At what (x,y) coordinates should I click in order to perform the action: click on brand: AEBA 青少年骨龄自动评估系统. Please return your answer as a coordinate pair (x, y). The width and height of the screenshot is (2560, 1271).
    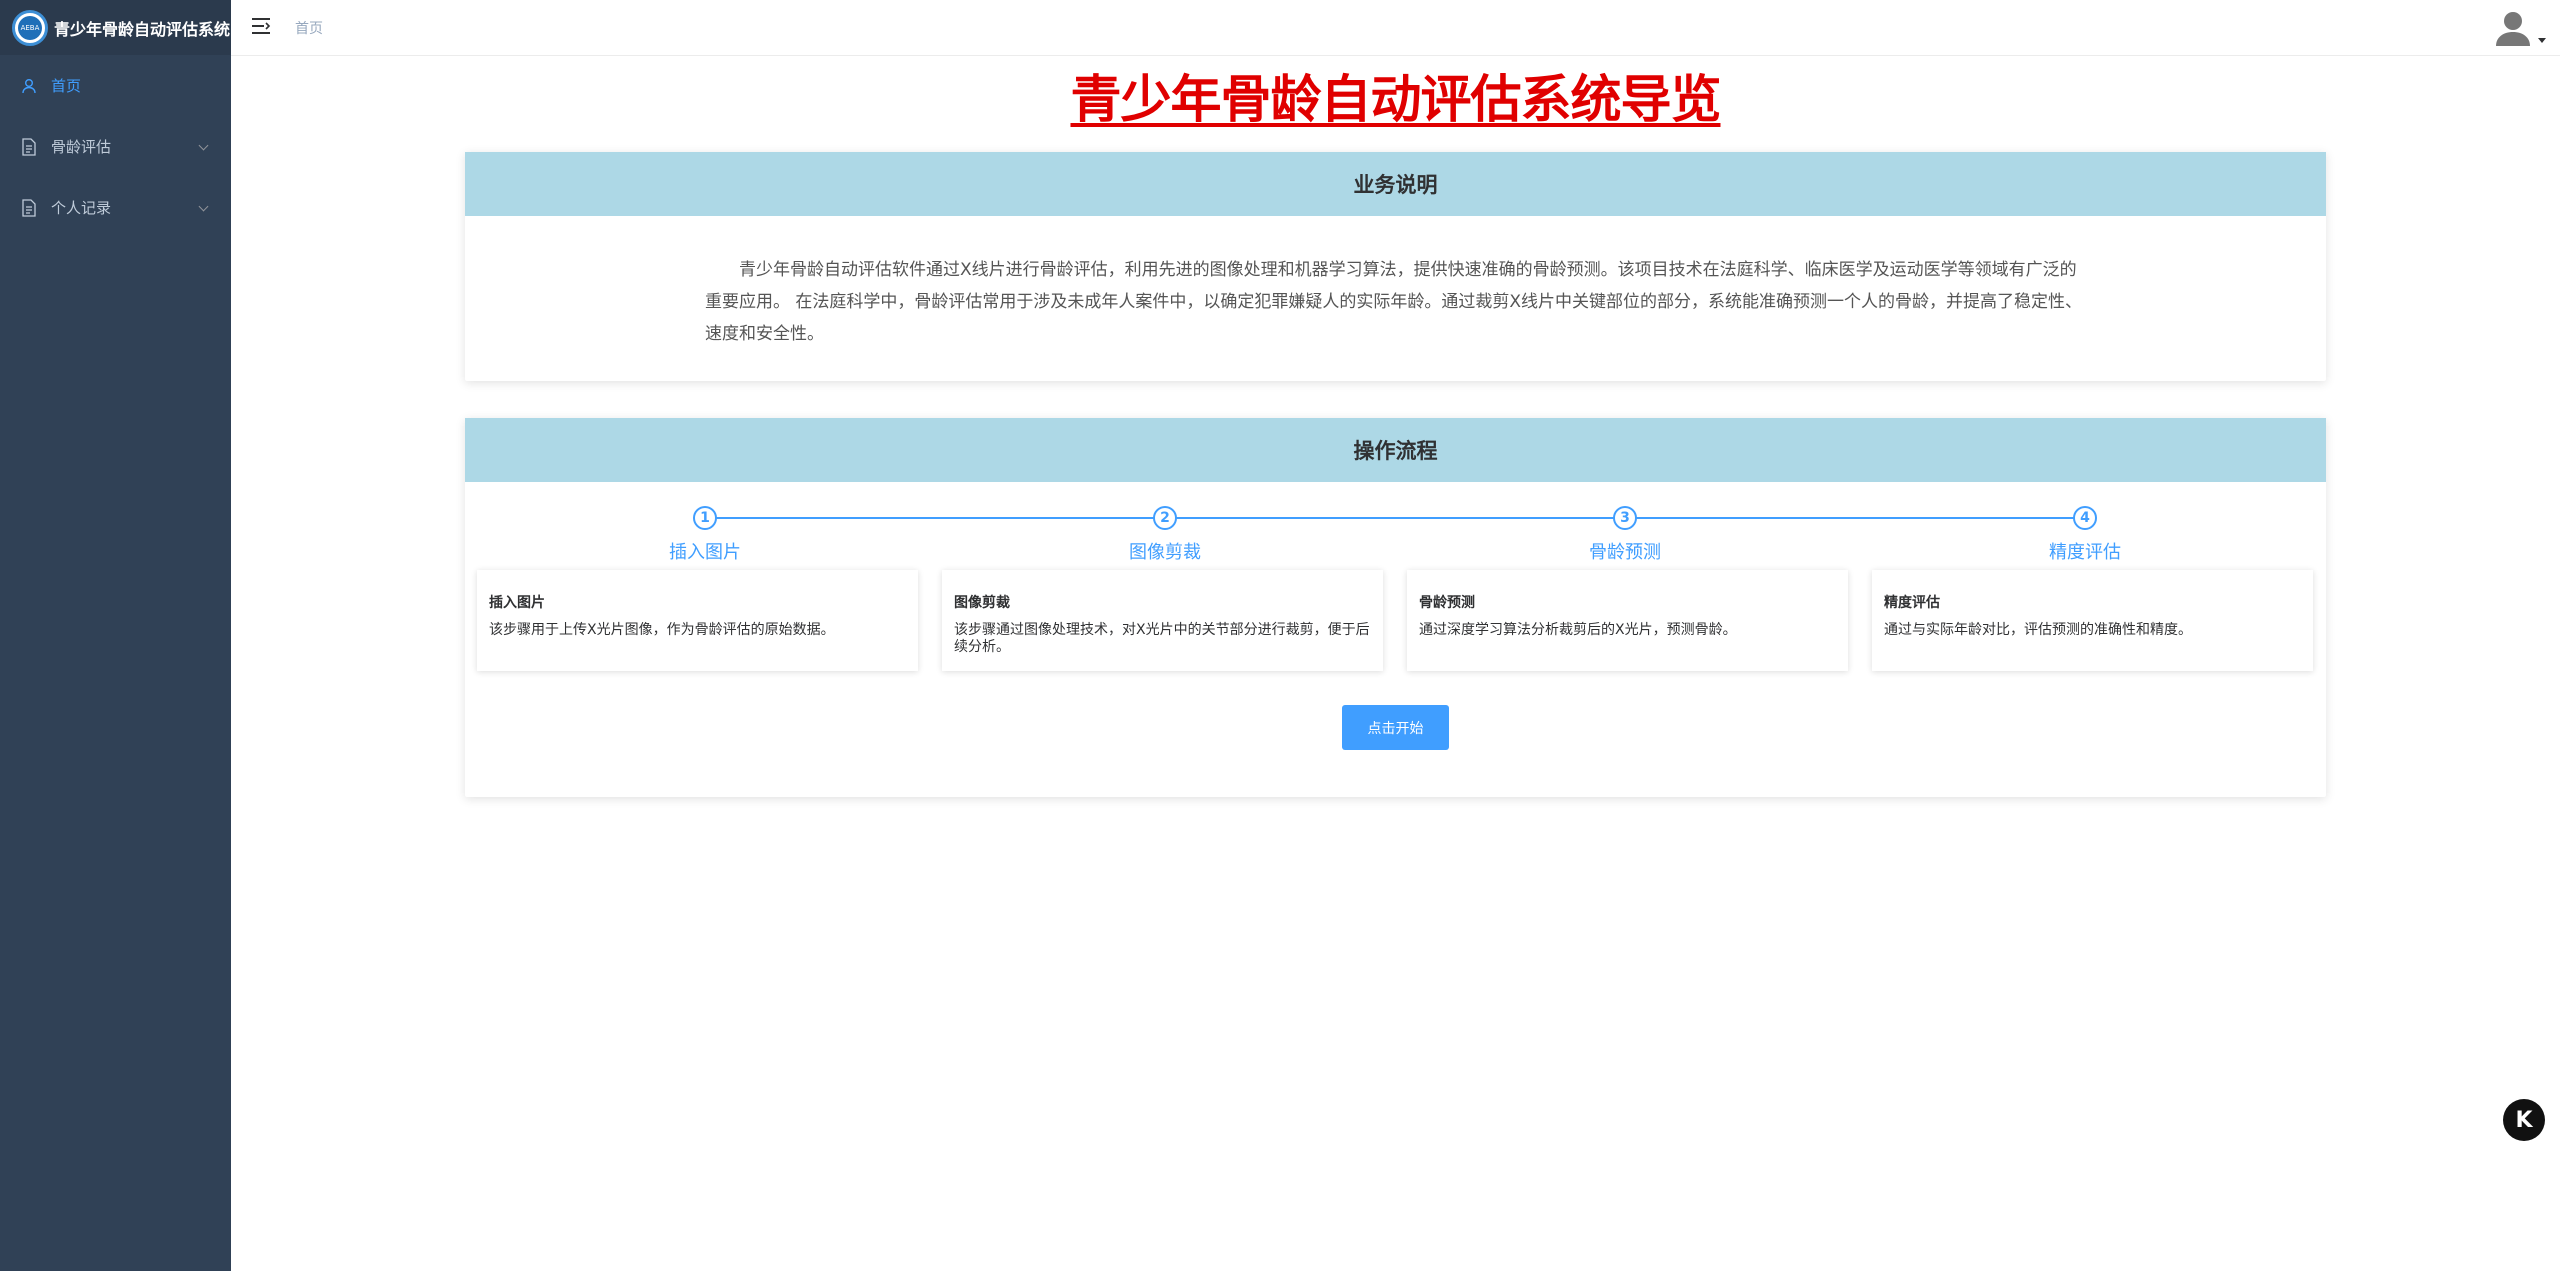
    Looking at the image, I should click on (115, 27).